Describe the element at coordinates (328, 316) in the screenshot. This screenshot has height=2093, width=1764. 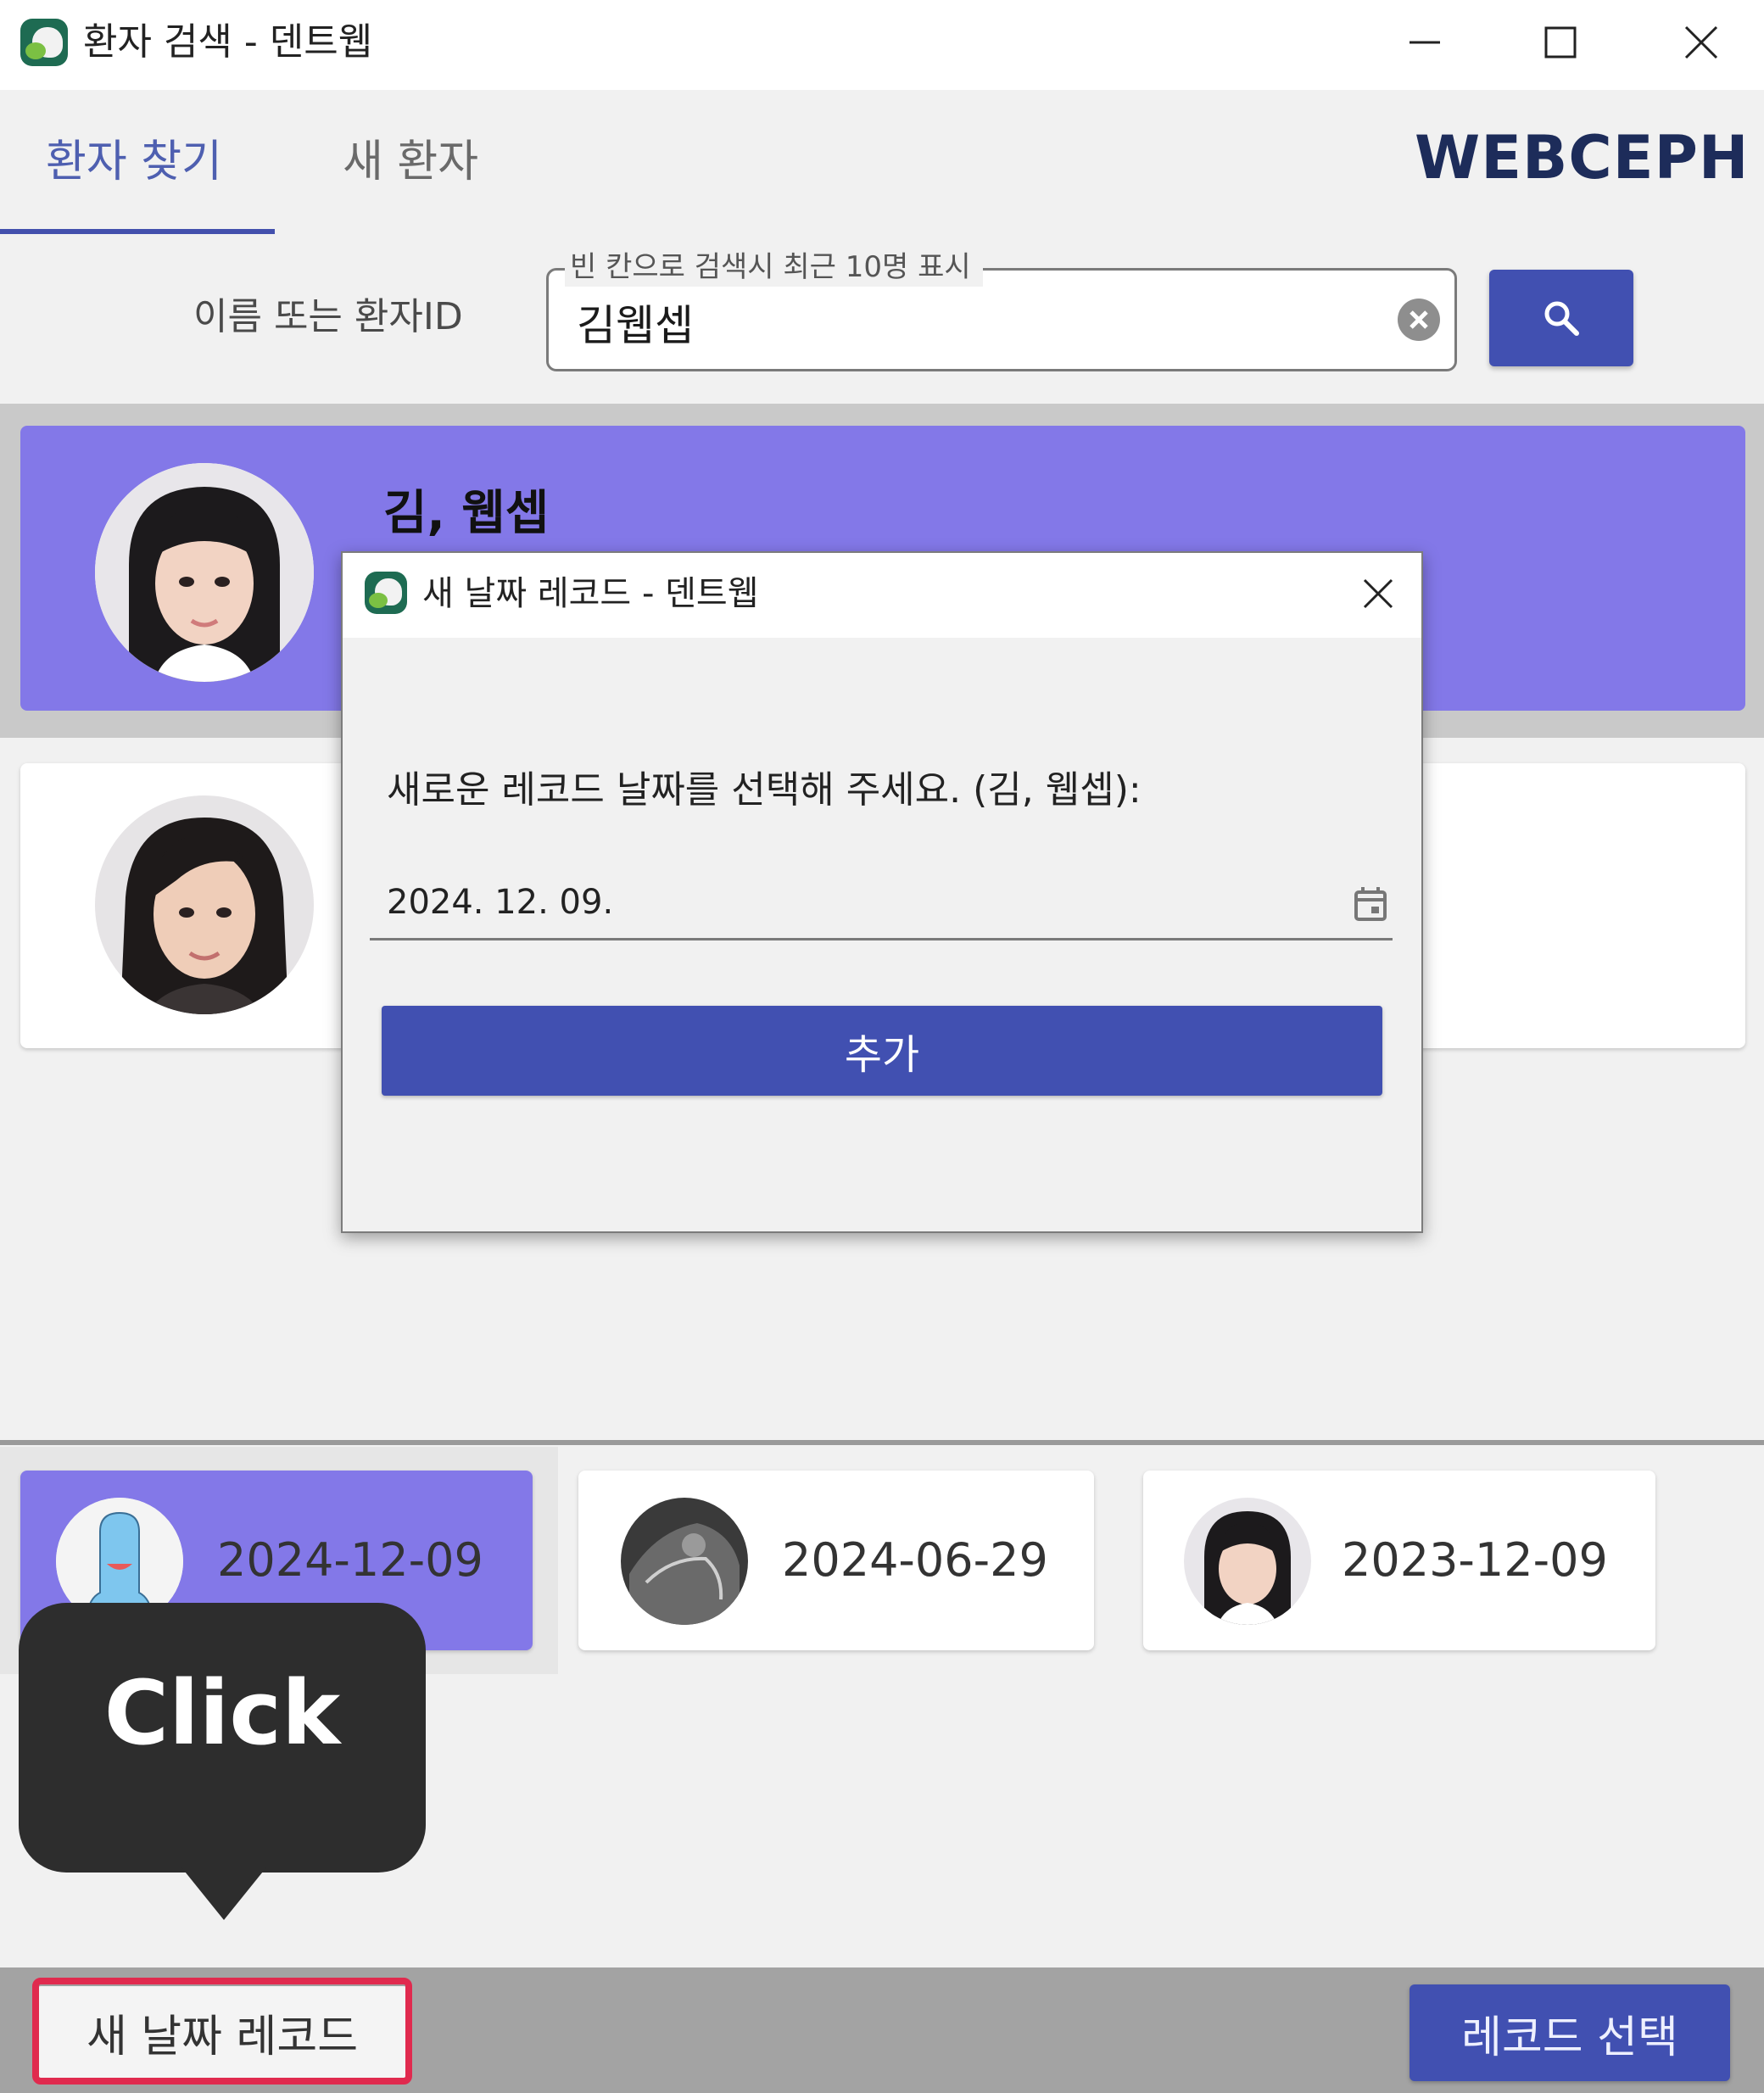
I see `search-label: 이름 또는 환자ID` at that location.